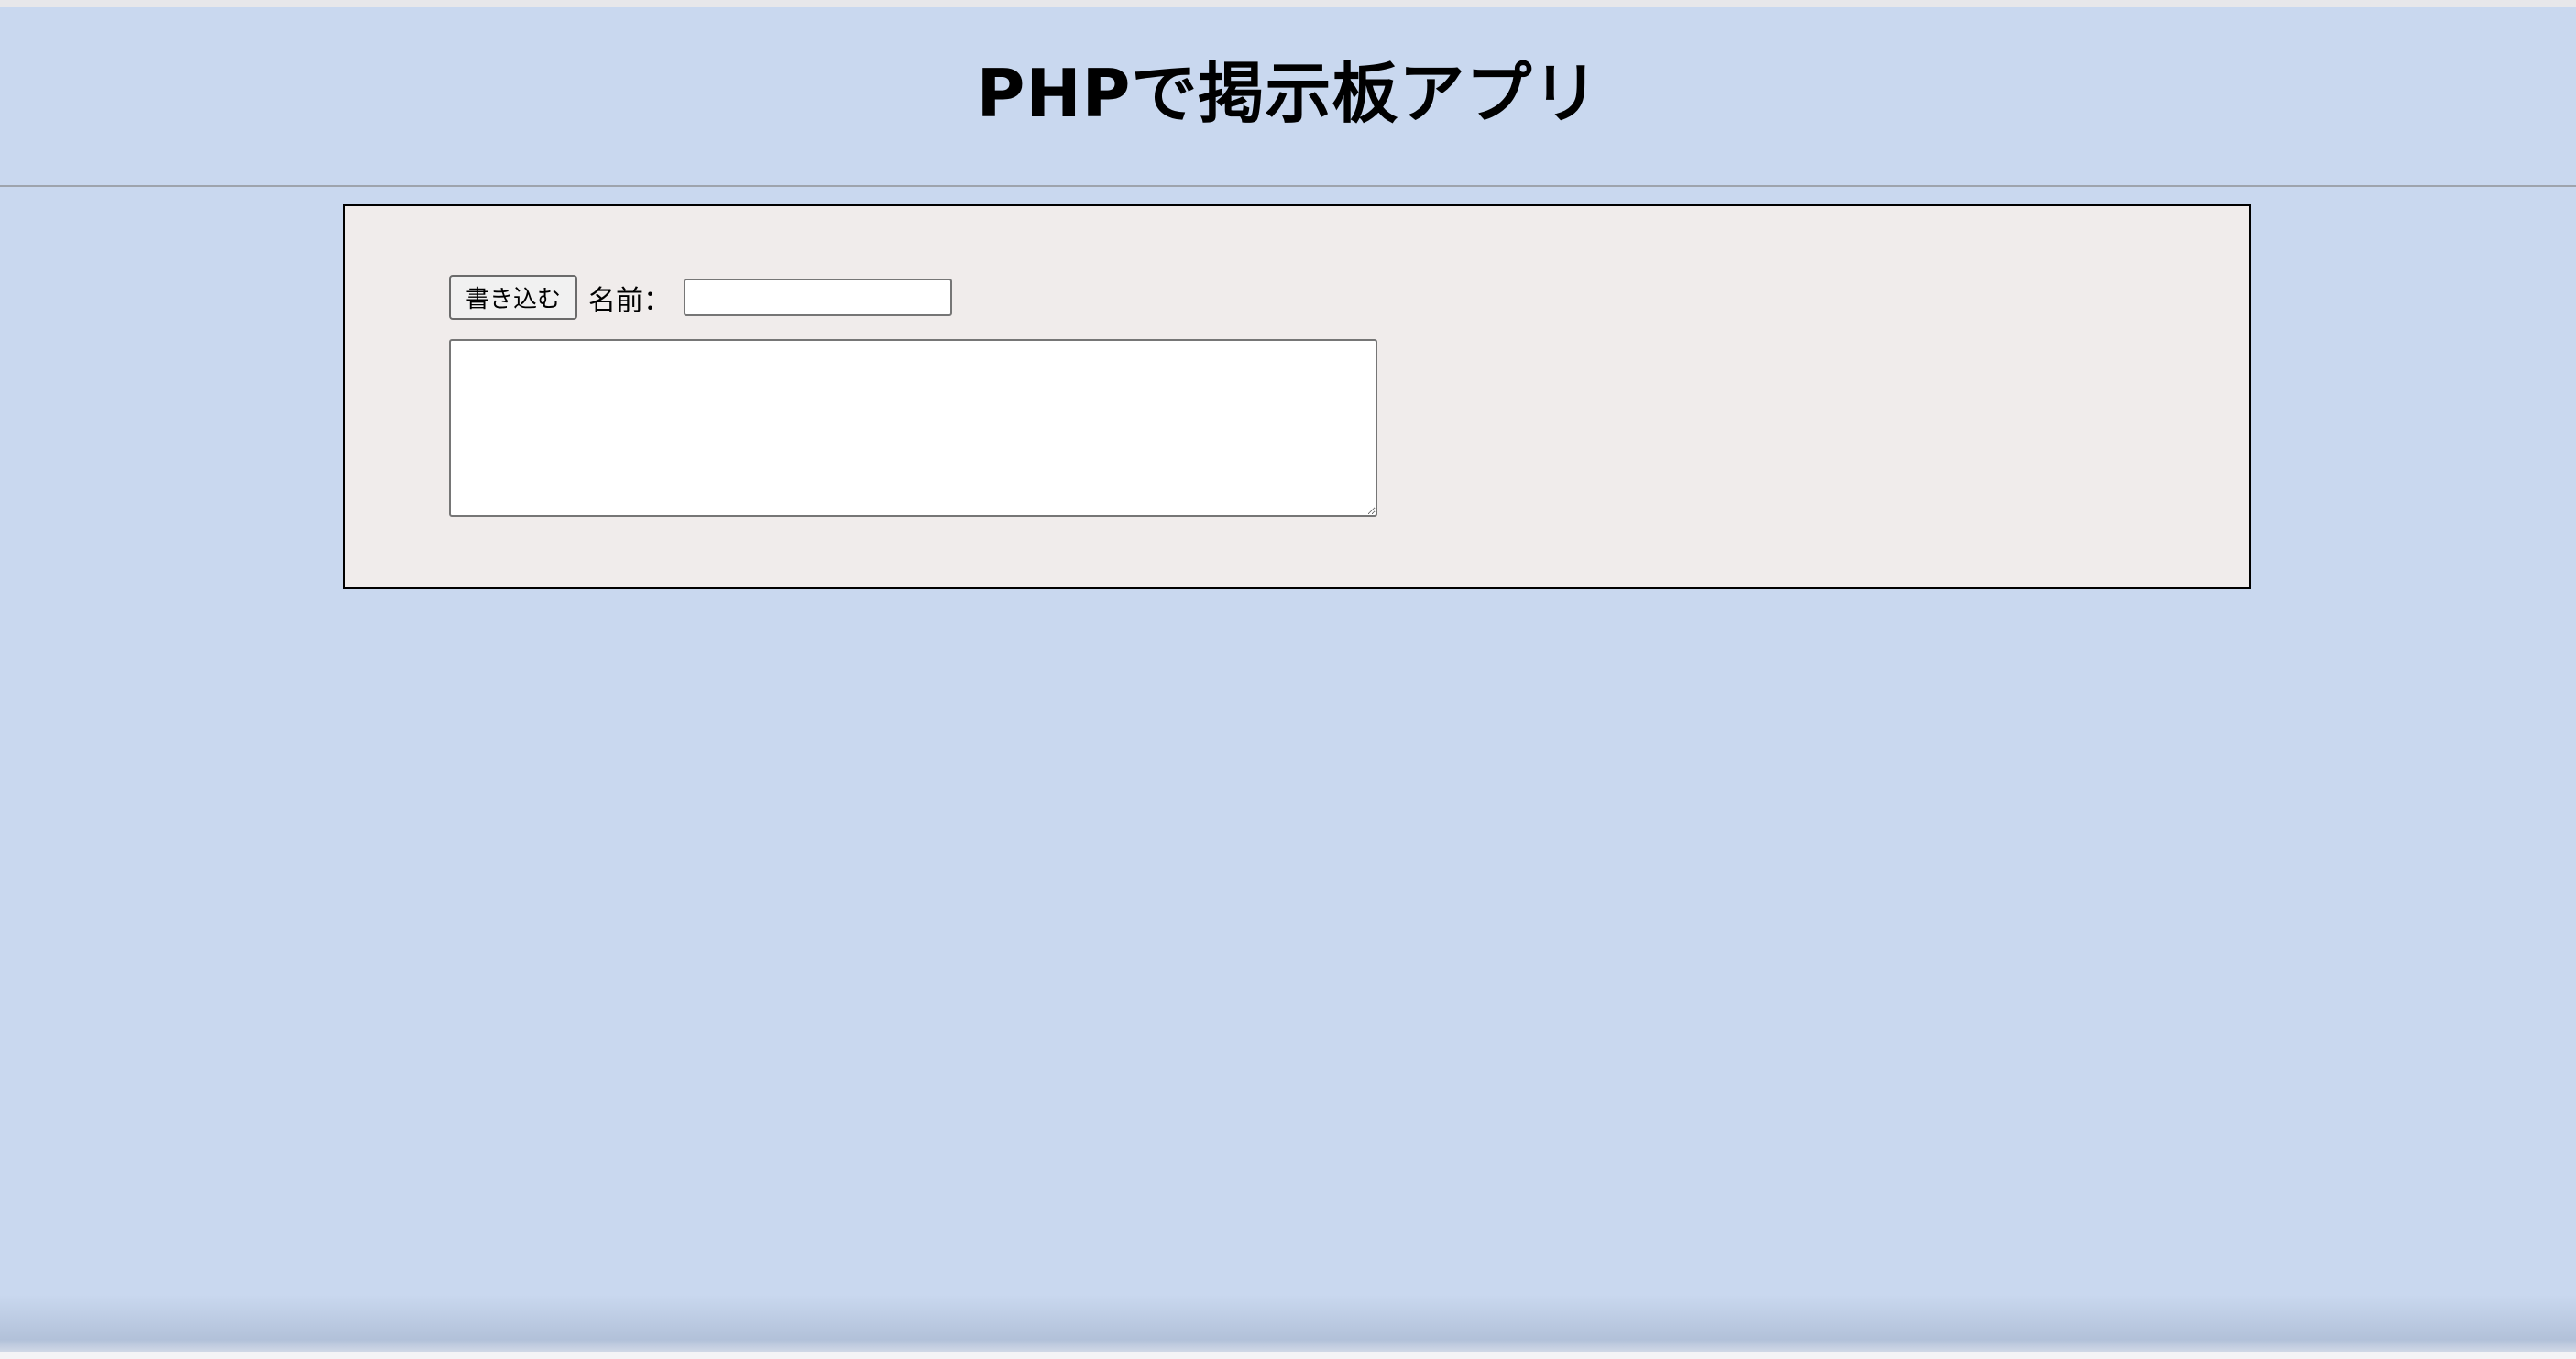 The image size is (2576, 1359). What do you see at coordinates (913, 428) in the screenshot?
I see `message-textarea` at bounding box center [913, 428].